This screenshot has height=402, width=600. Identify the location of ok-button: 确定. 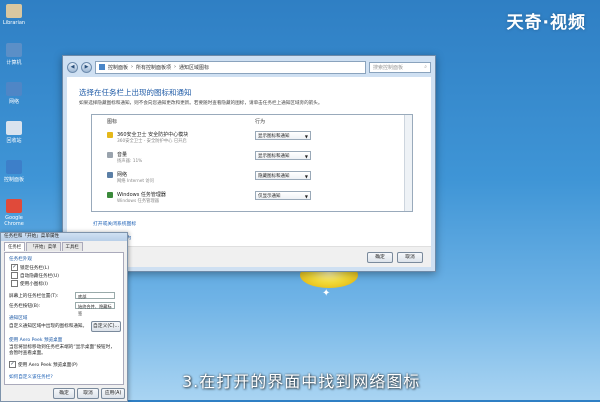
(380, 257).